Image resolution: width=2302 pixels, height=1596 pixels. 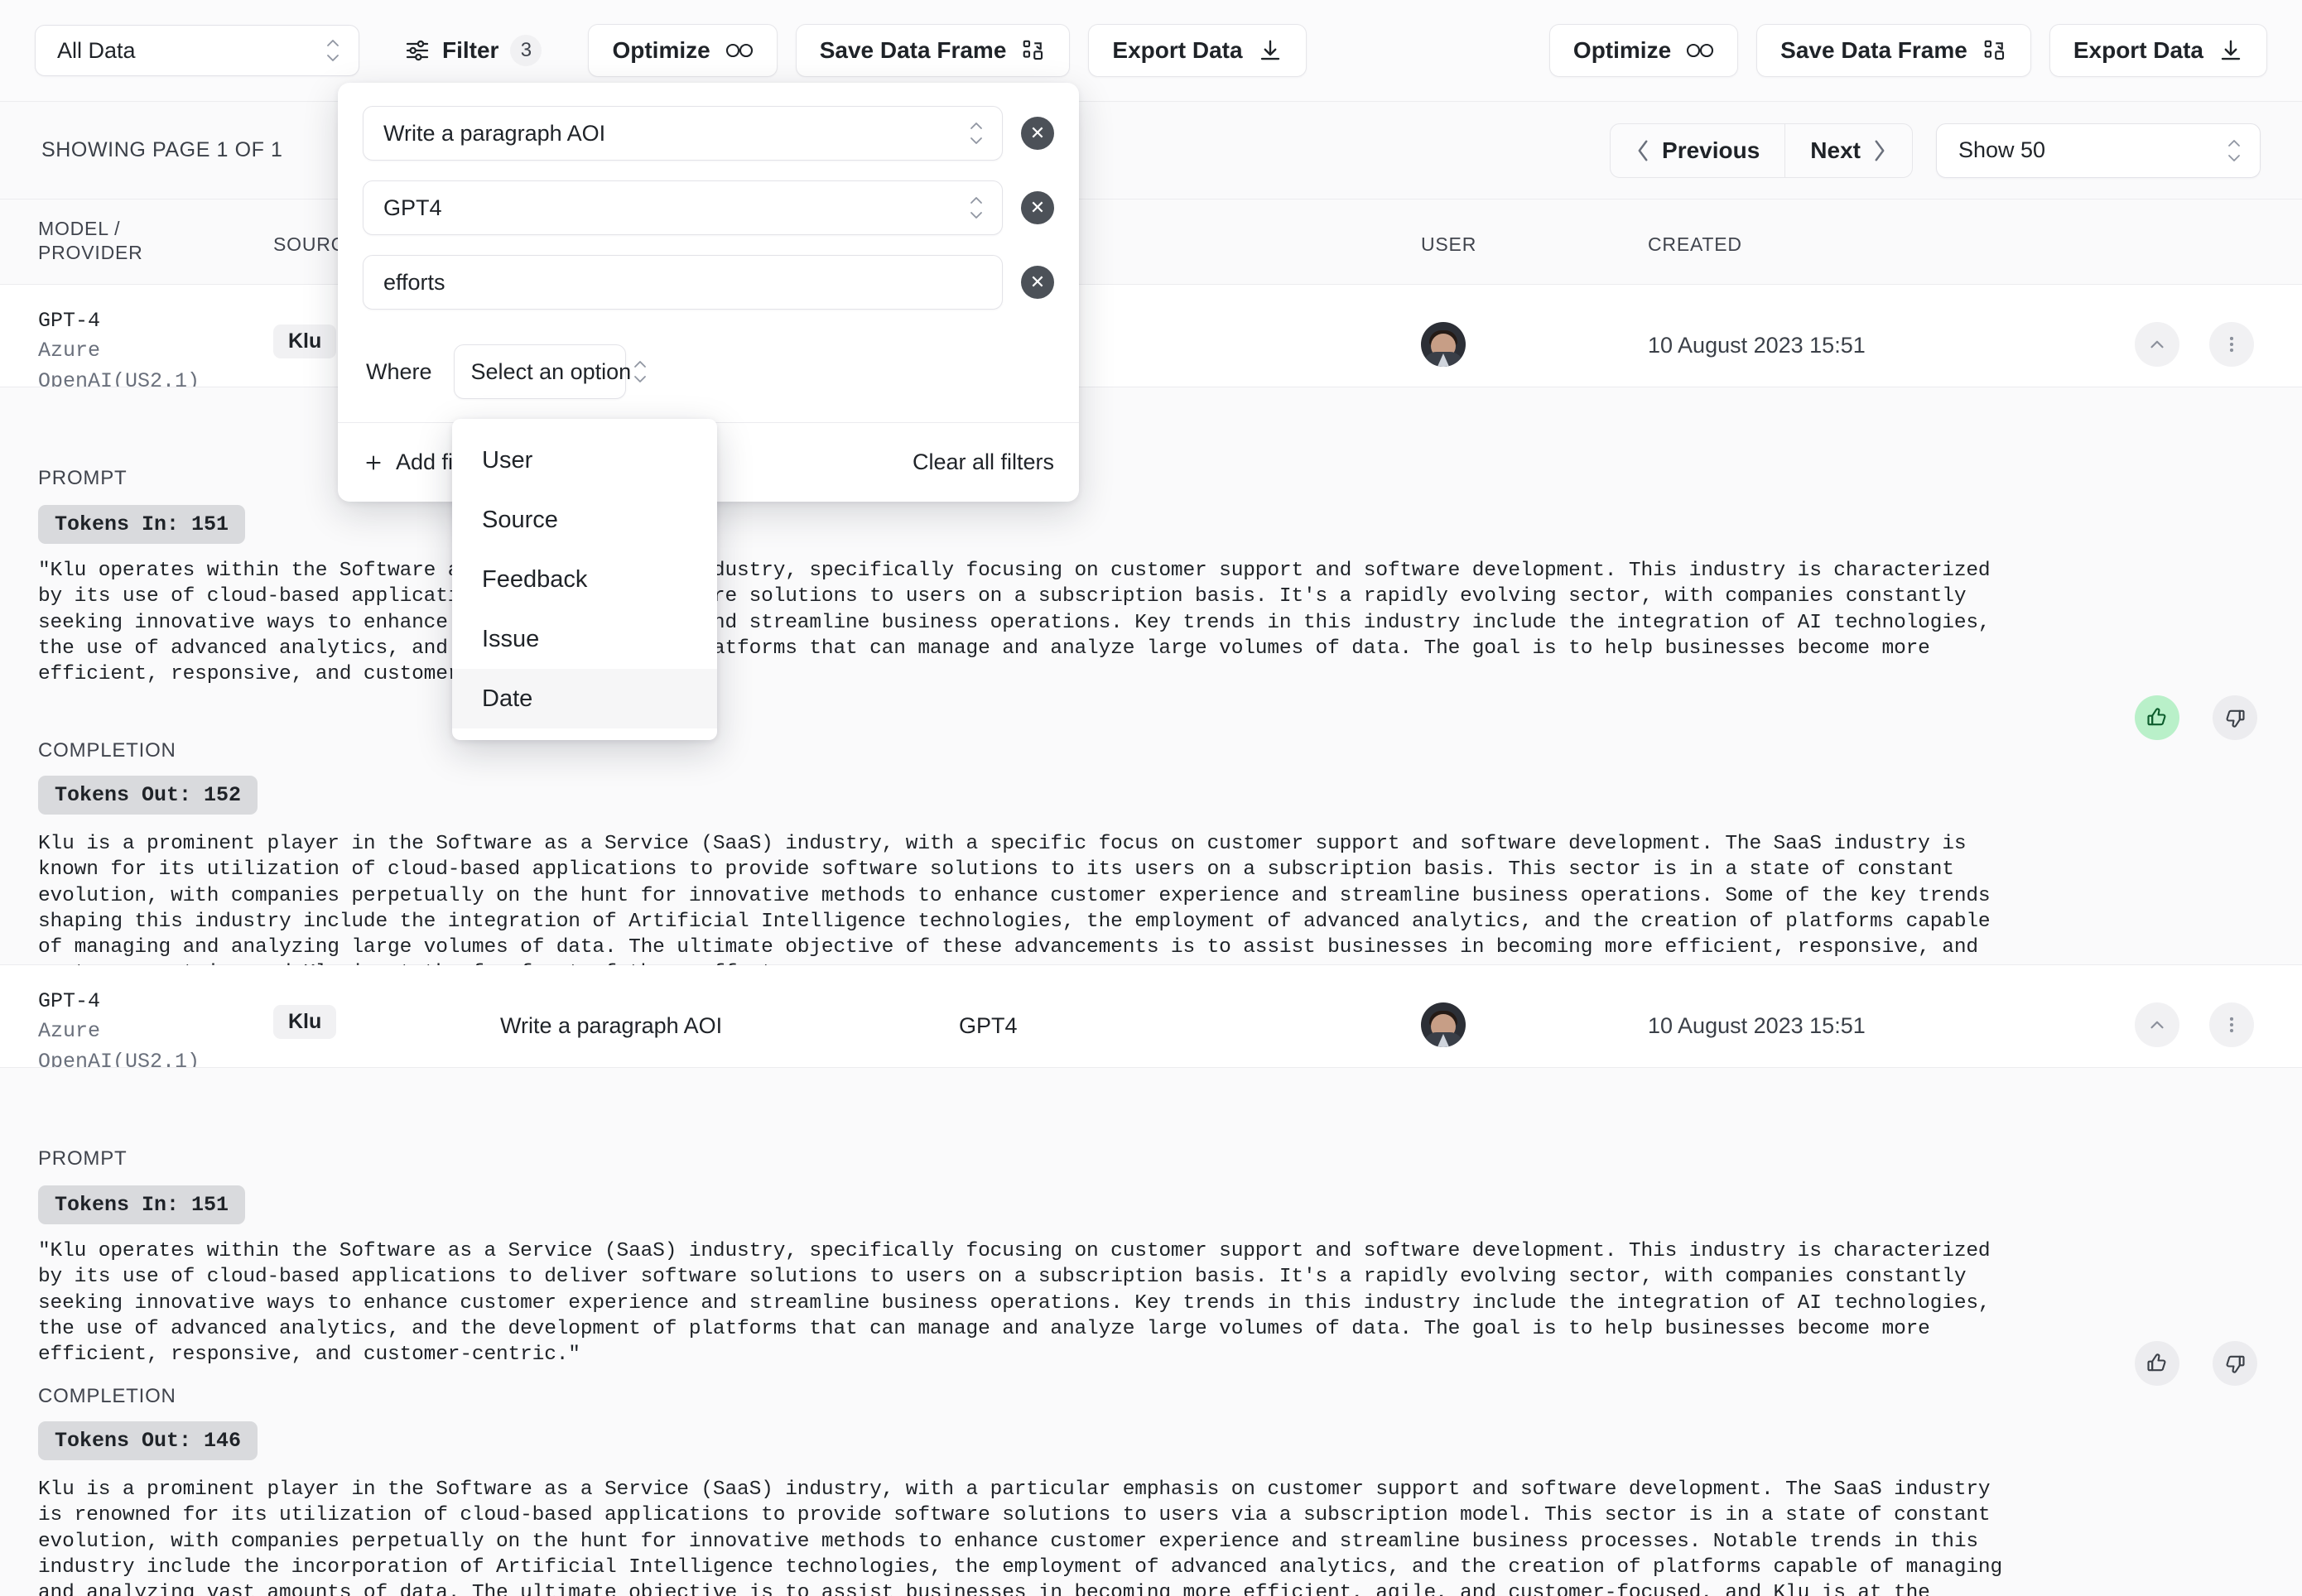 I want to click on pagination-controls: Previous Next Show 50, so click(x=1935, y=150).